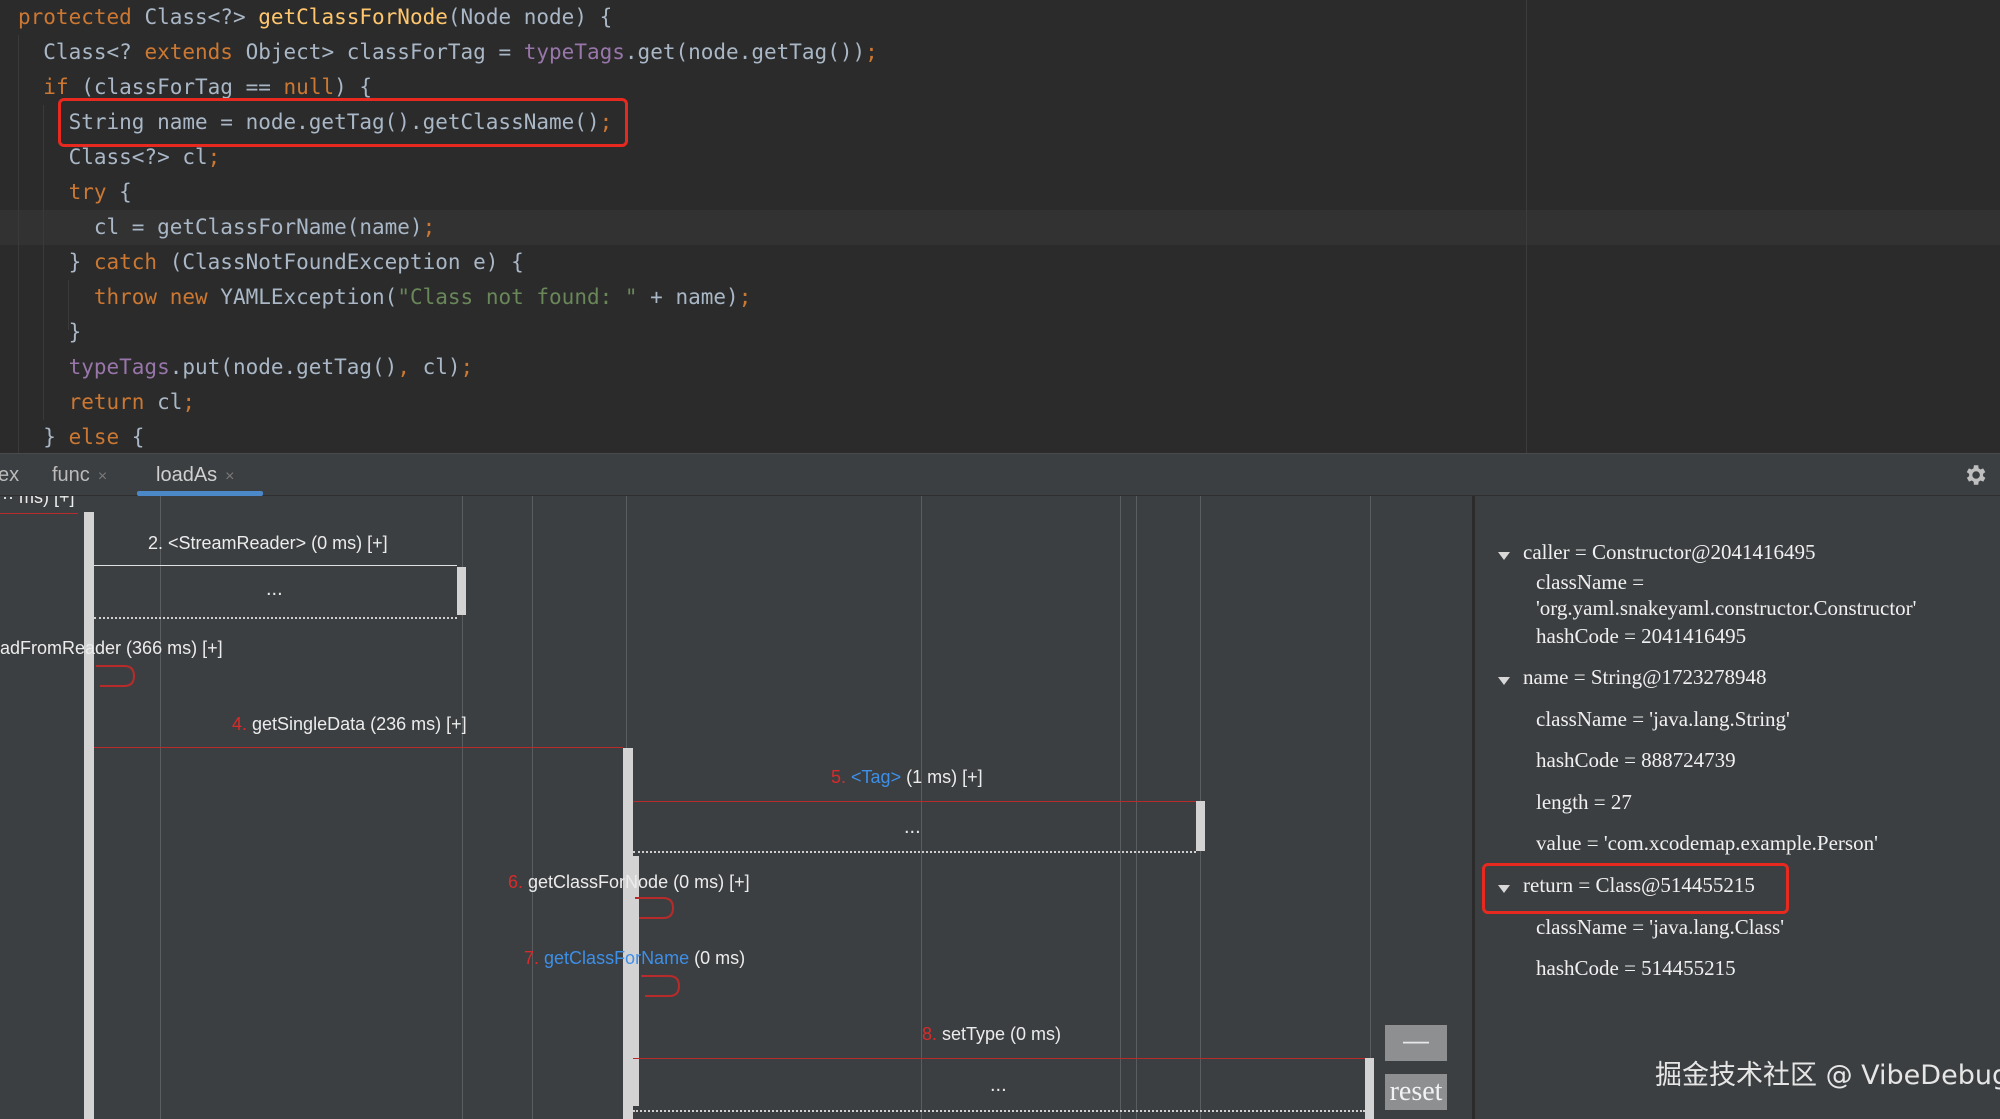 This screenshot has width=2000, height=1119. Describe the element at coordinates (346, 262) in the screenshot. I see `code-token: (ClassNotFoundException e) {` at that location.